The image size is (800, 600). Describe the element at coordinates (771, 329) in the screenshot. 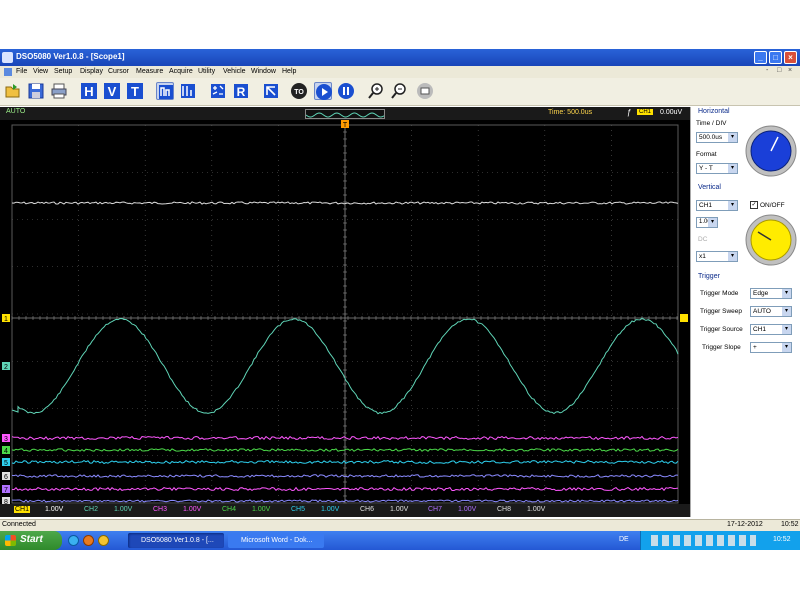

I see `trigger-source-select: CH1 ▾` at that location.